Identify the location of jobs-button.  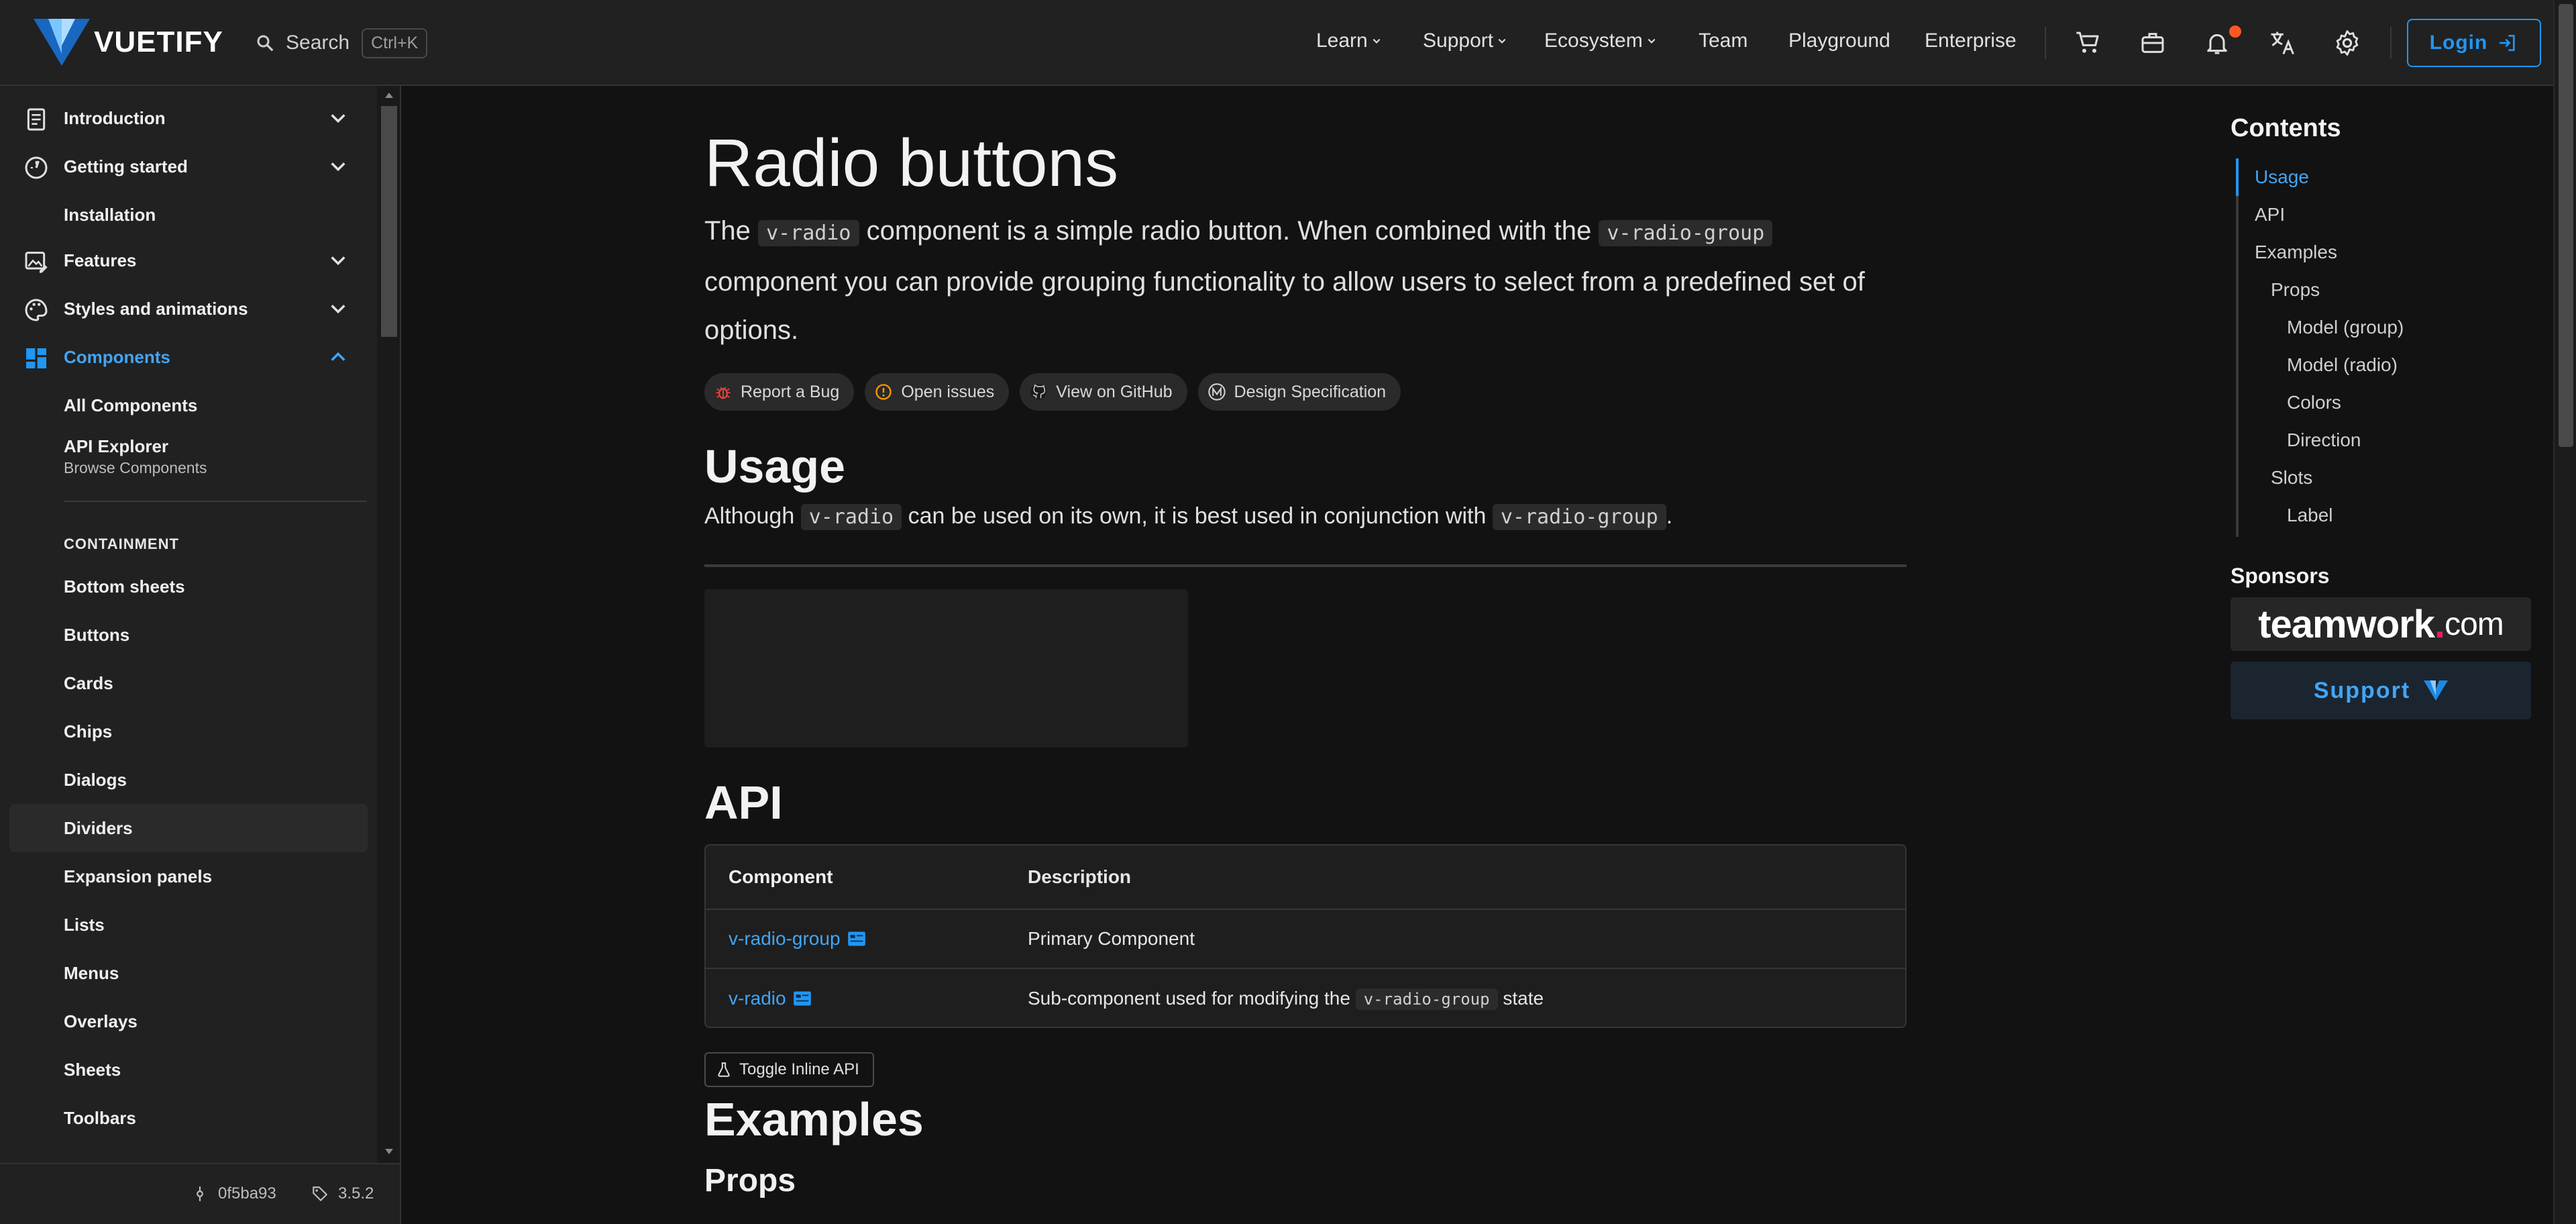
(2152, 43).